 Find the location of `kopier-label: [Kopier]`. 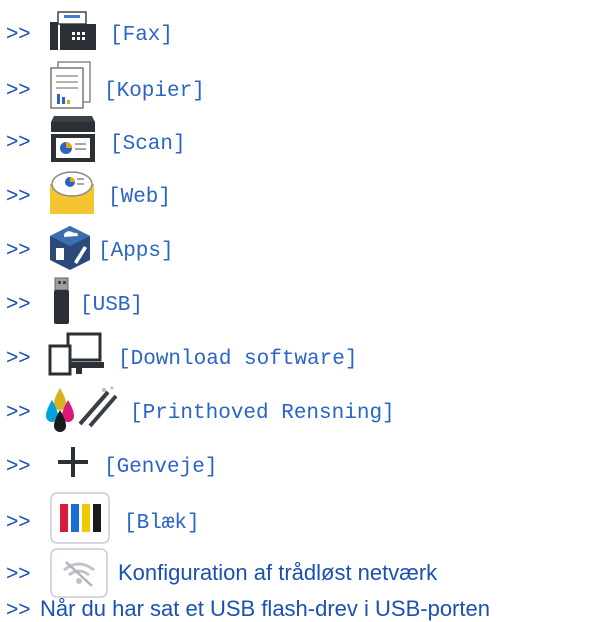

kopier-label: [Kopier] is located at coordinates (154, 91).